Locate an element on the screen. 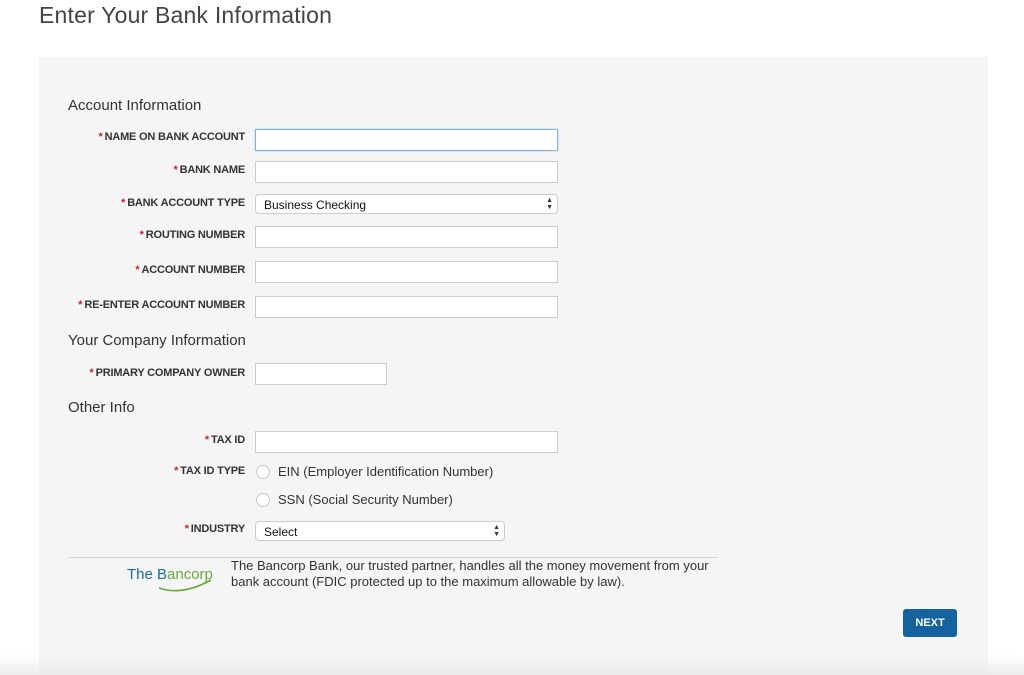 This screenshot has height=675, width=1024. reenter-account-number-input is located at coordinates (406, 307).